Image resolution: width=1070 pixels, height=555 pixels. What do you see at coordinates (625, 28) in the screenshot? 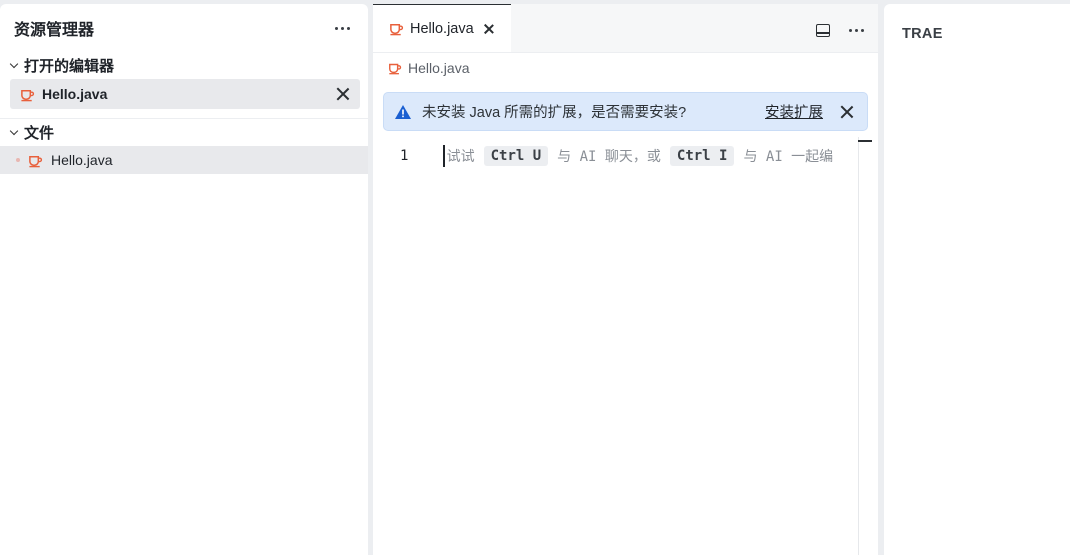
I see `tab-bar: Hello.java` at bounding box center [625, 28].